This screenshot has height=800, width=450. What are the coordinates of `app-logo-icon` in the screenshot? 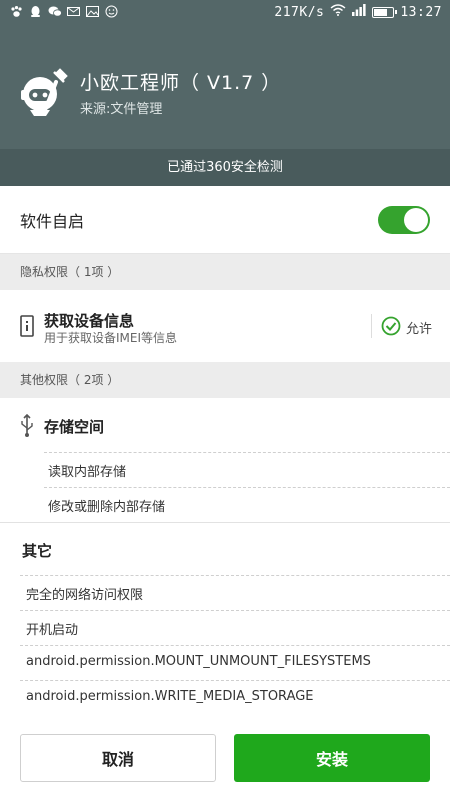 It's located at (44, 92).